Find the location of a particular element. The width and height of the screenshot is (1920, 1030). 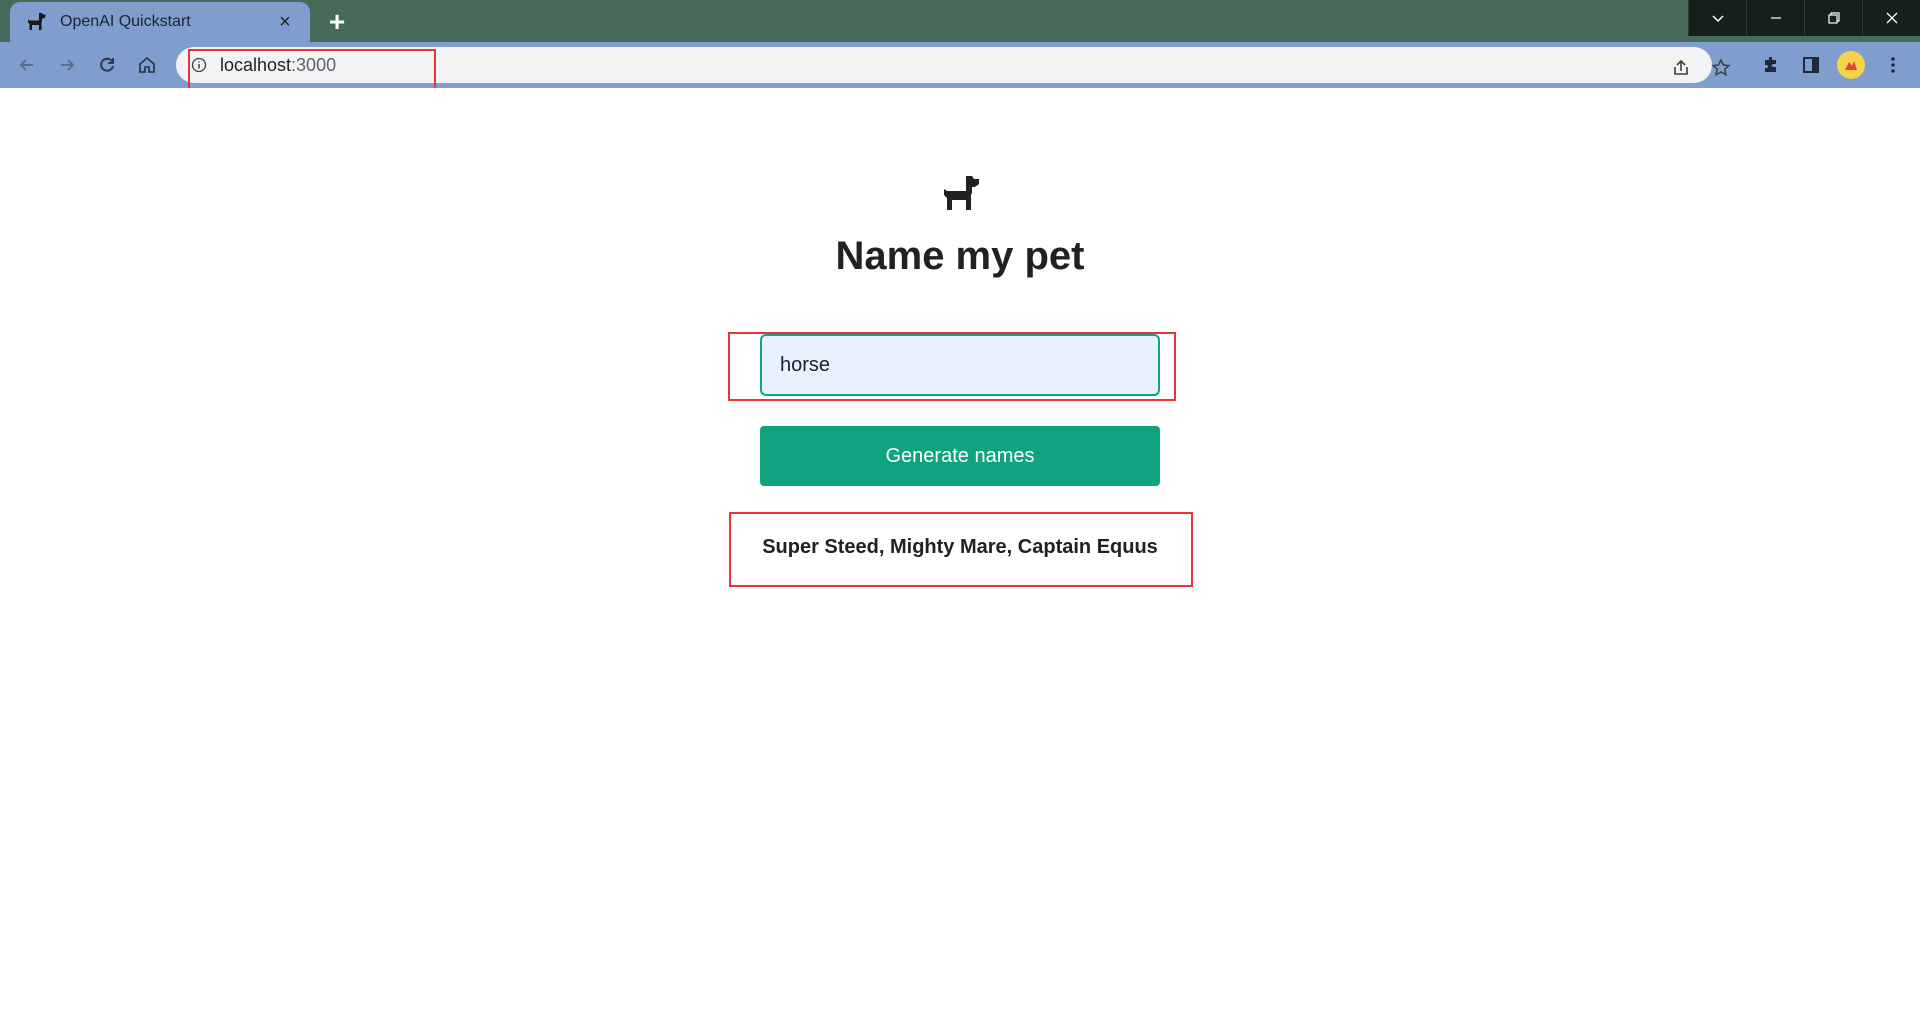

bookmark-star-icon is located at coordinates (1721, 68).